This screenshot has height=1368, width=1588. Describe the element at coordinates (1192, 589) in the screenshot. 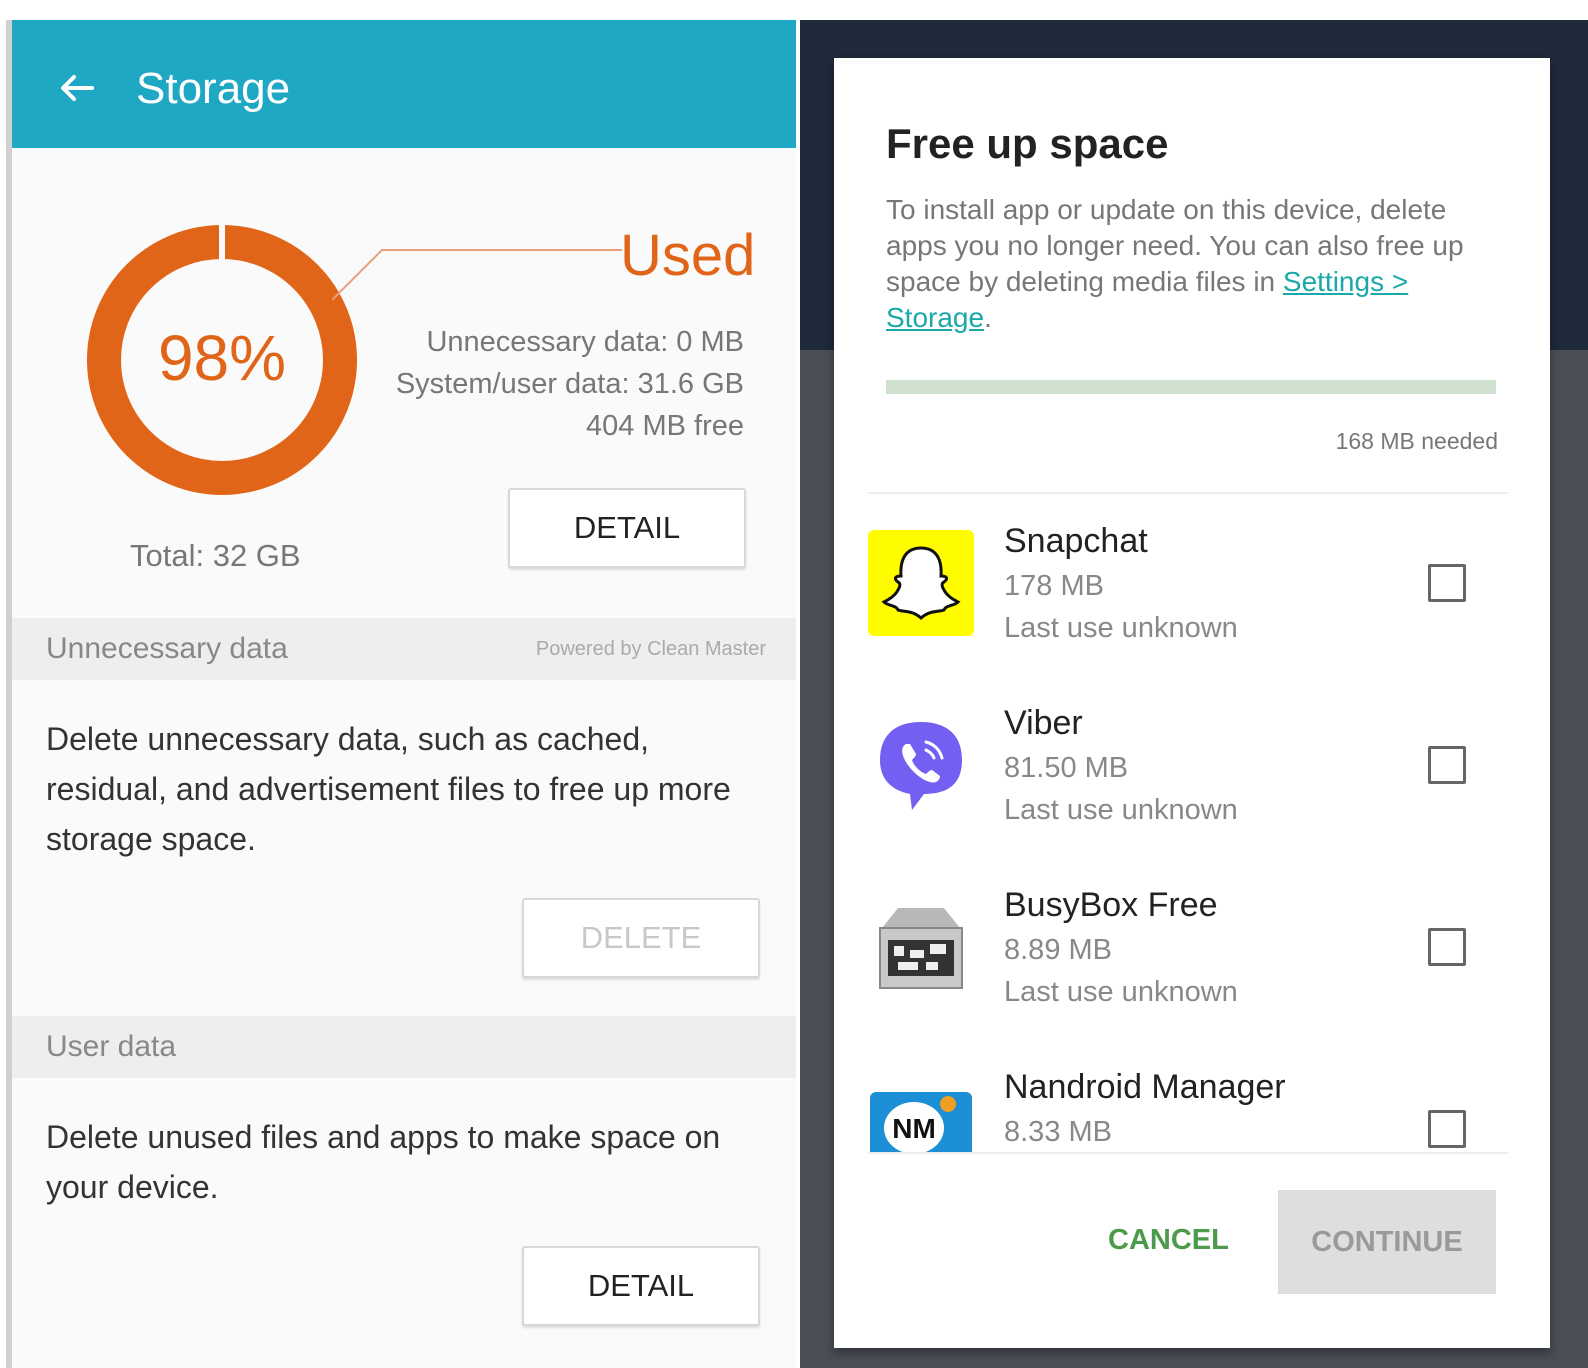

I see `app-row-snapchat: Snapchat 178 MB Last use unknown` at that location.